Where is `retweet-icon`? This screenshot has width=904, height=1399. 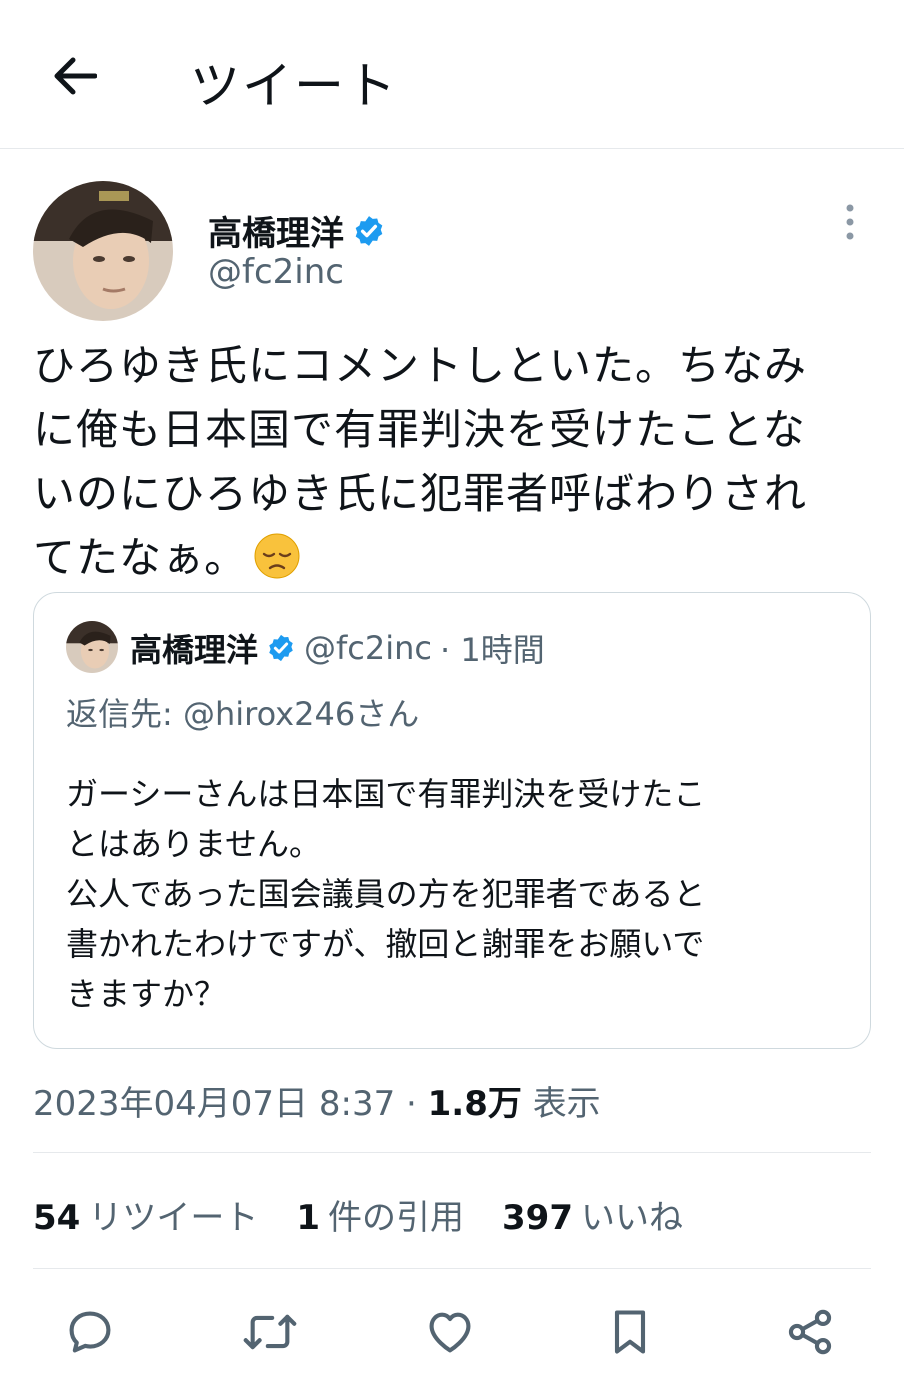
retweet-icon is located at coordinates (270, 1332).